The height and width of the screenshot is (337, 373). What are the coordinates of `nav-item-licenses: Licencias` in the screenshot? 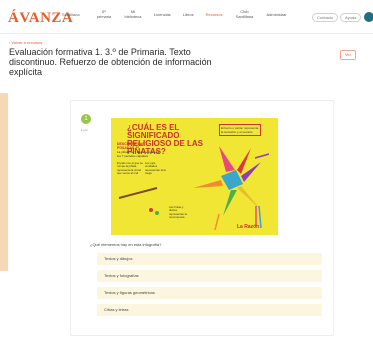 It's located at (162, 15).